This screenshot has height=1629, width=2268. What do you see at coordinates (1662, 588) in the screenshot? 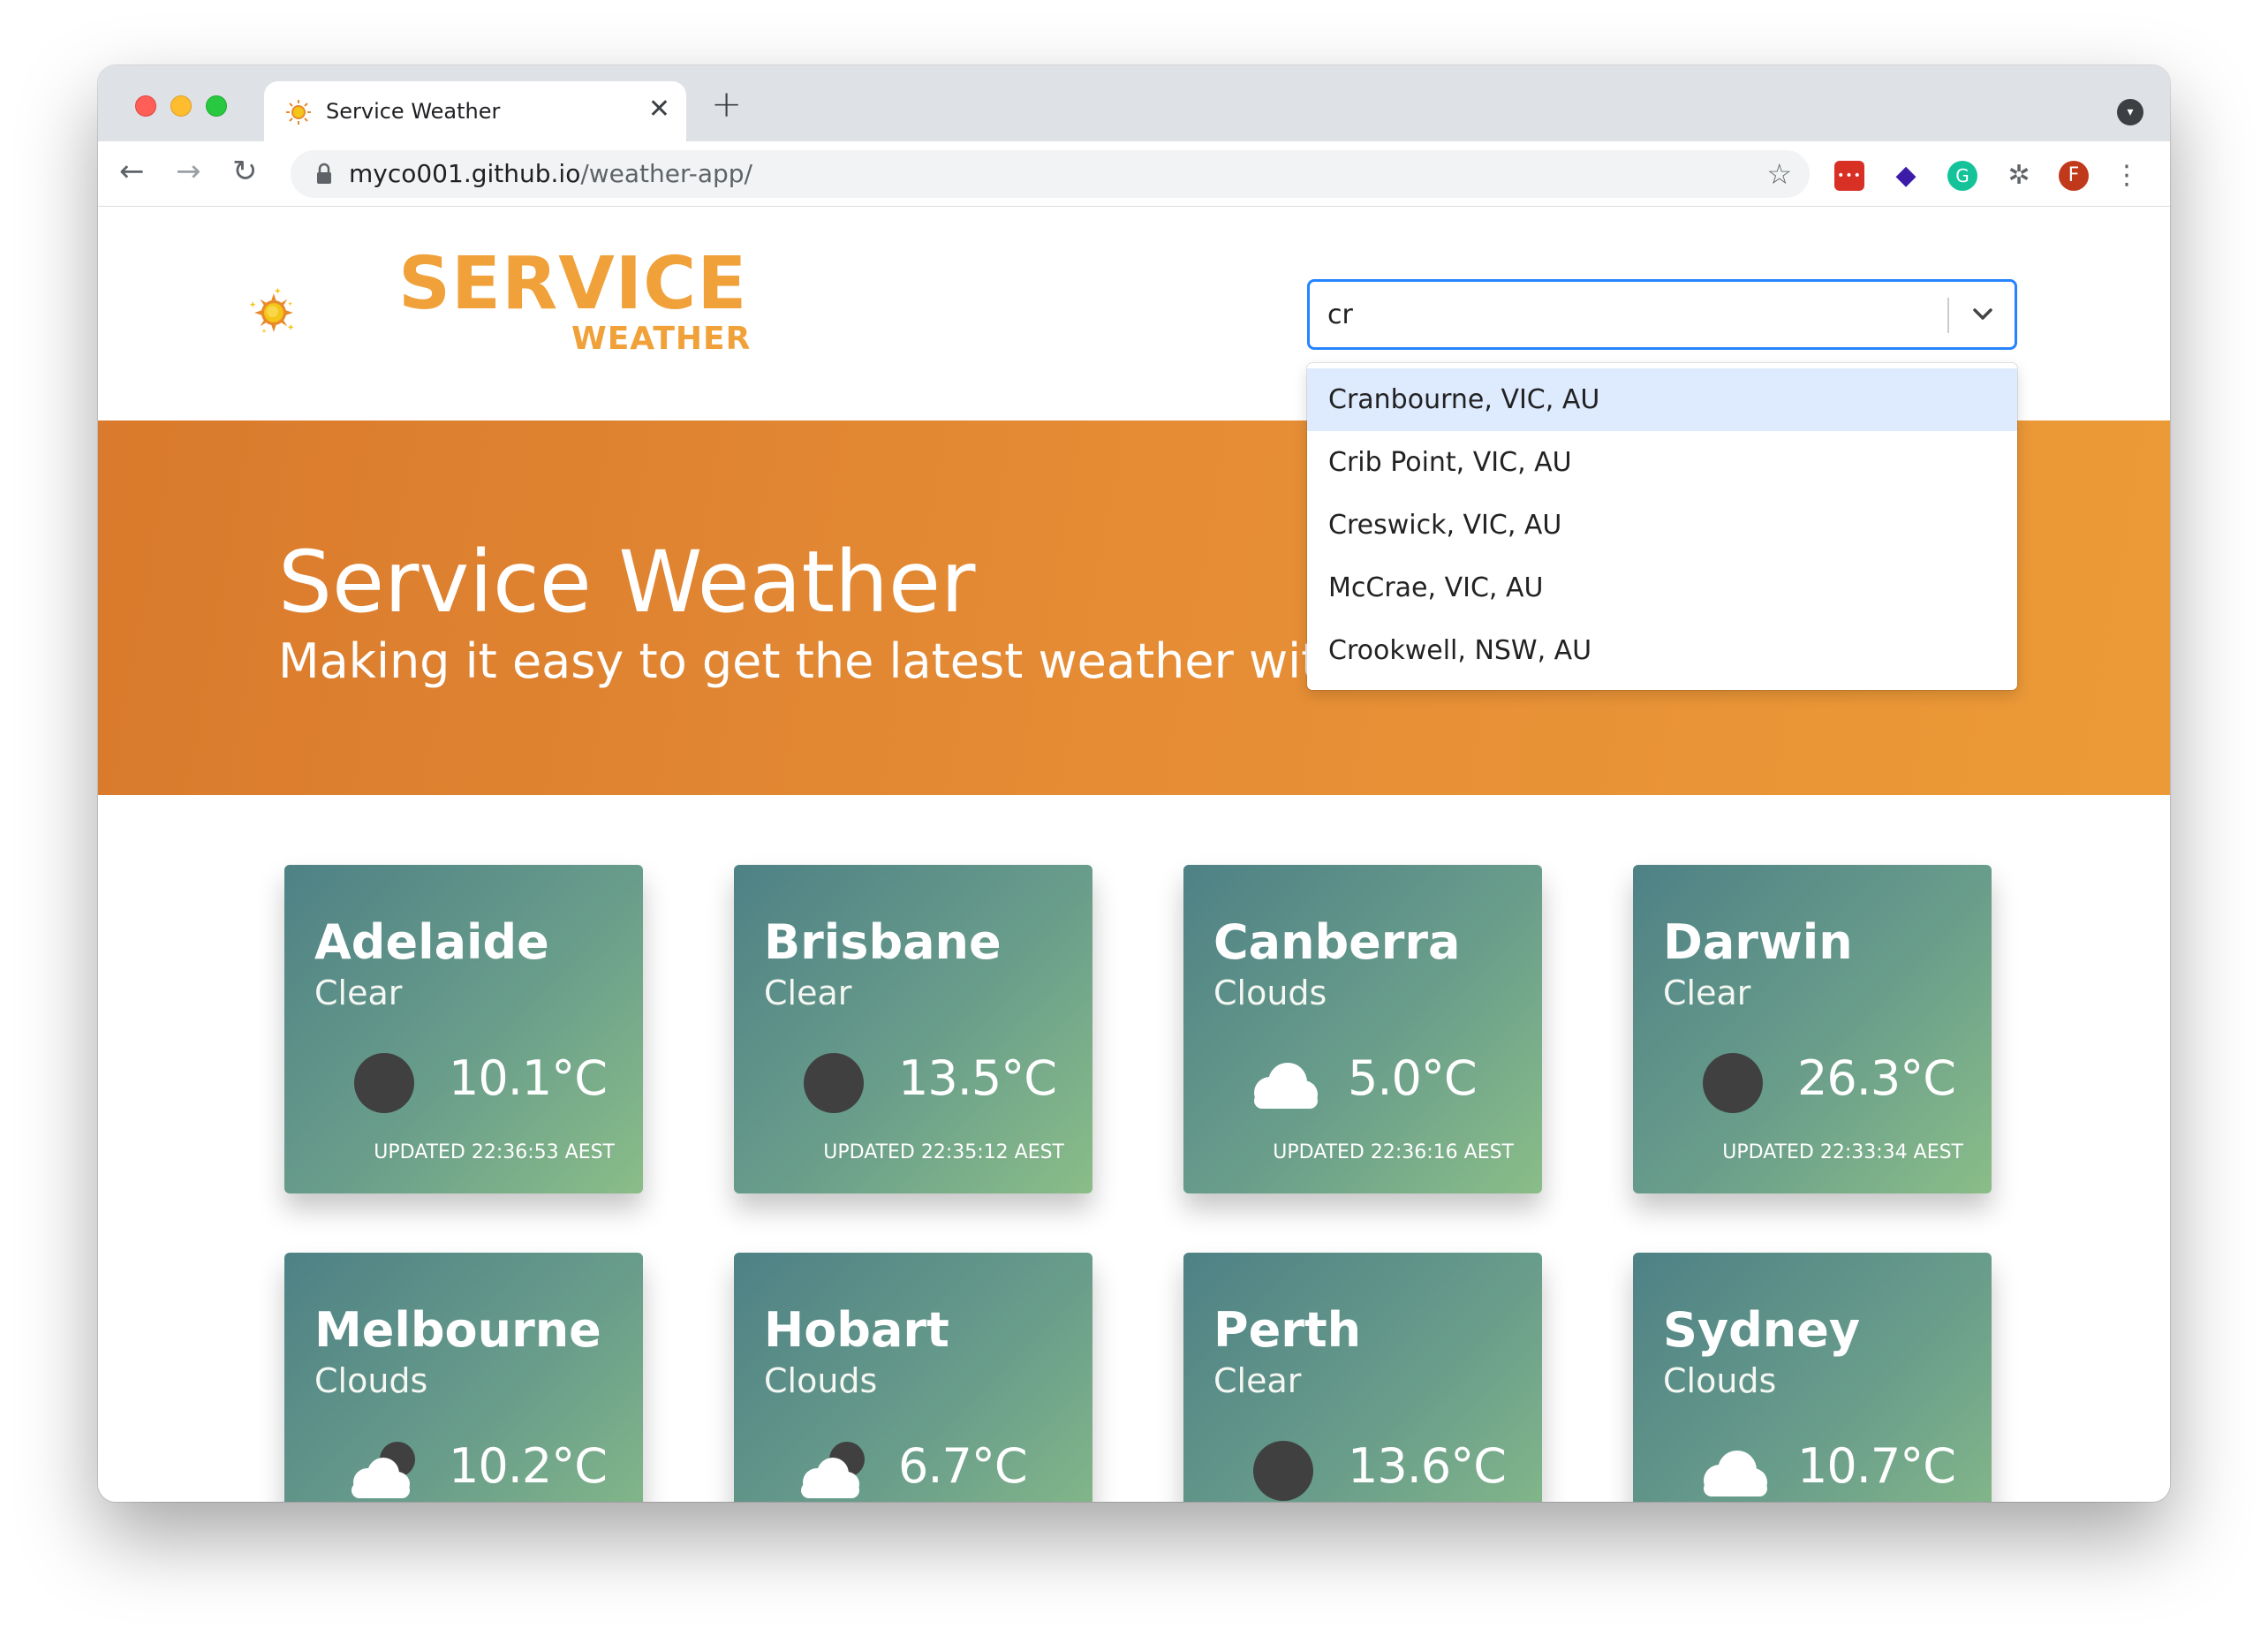
I see `city-option: McCrae, VIC, AU` at bounding box center [1662, 588].